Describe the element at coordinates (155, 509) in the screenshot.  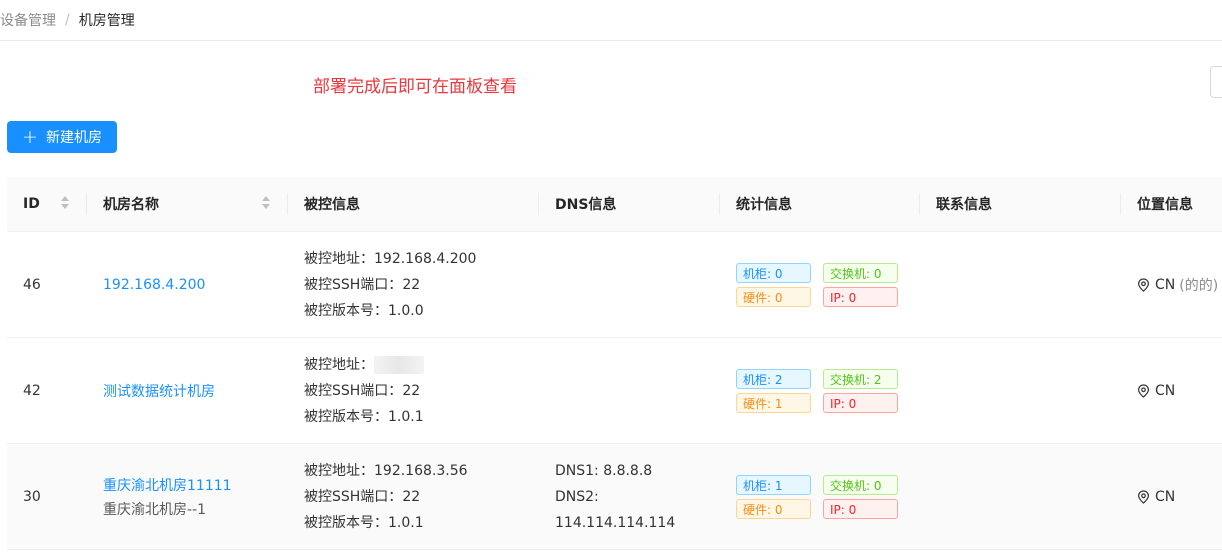
I see `room-subname: 重庆渝北机房--1` at that location.